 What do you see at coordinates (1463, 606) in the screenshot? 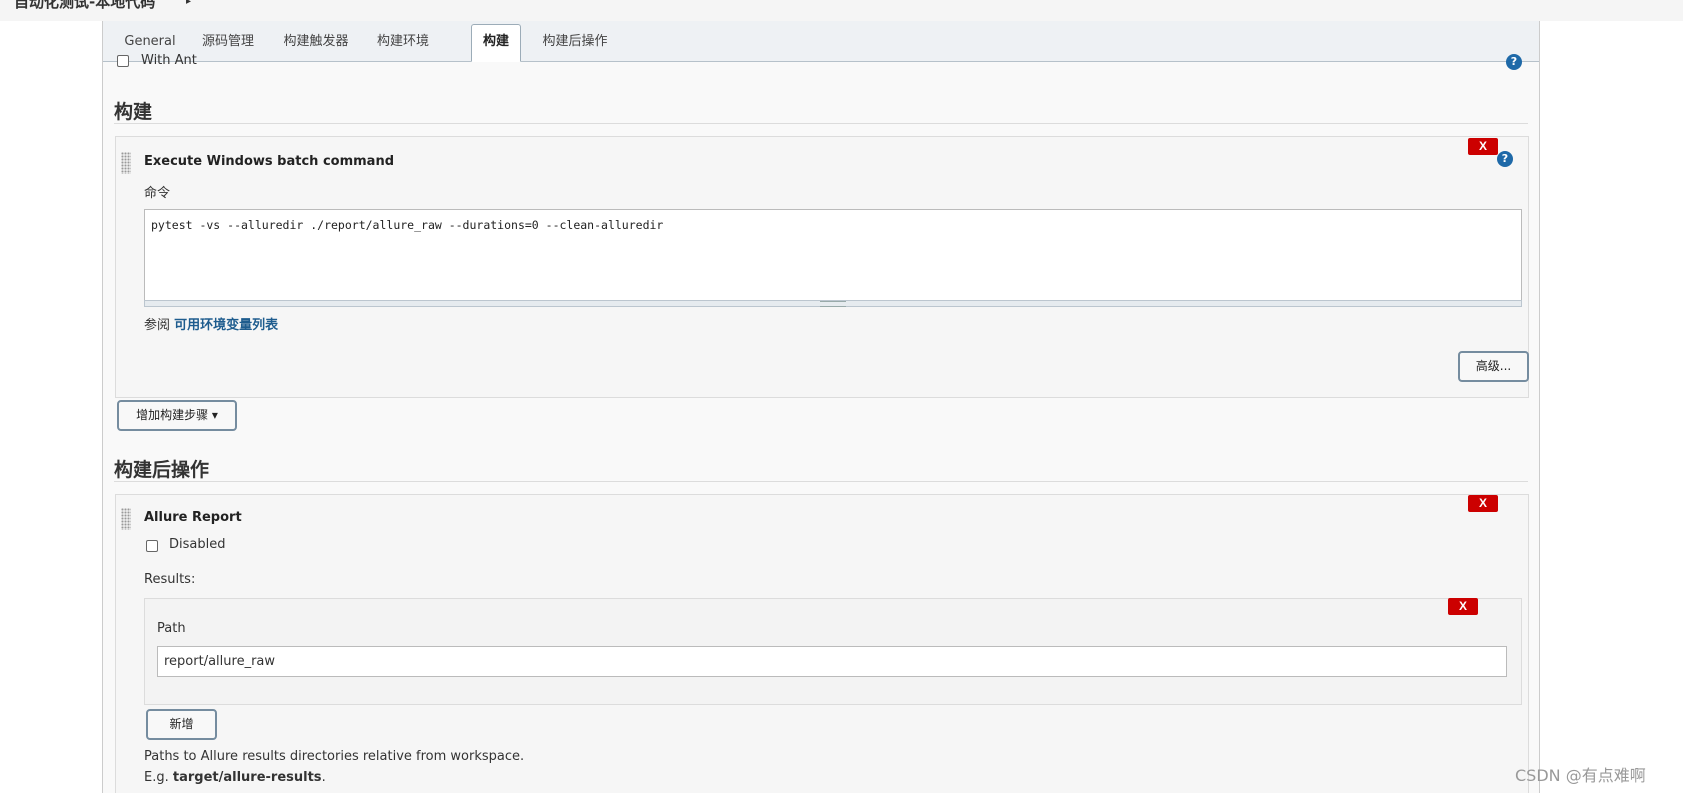
I see `delete-path-button: X` at bounding box center [1463, 606].